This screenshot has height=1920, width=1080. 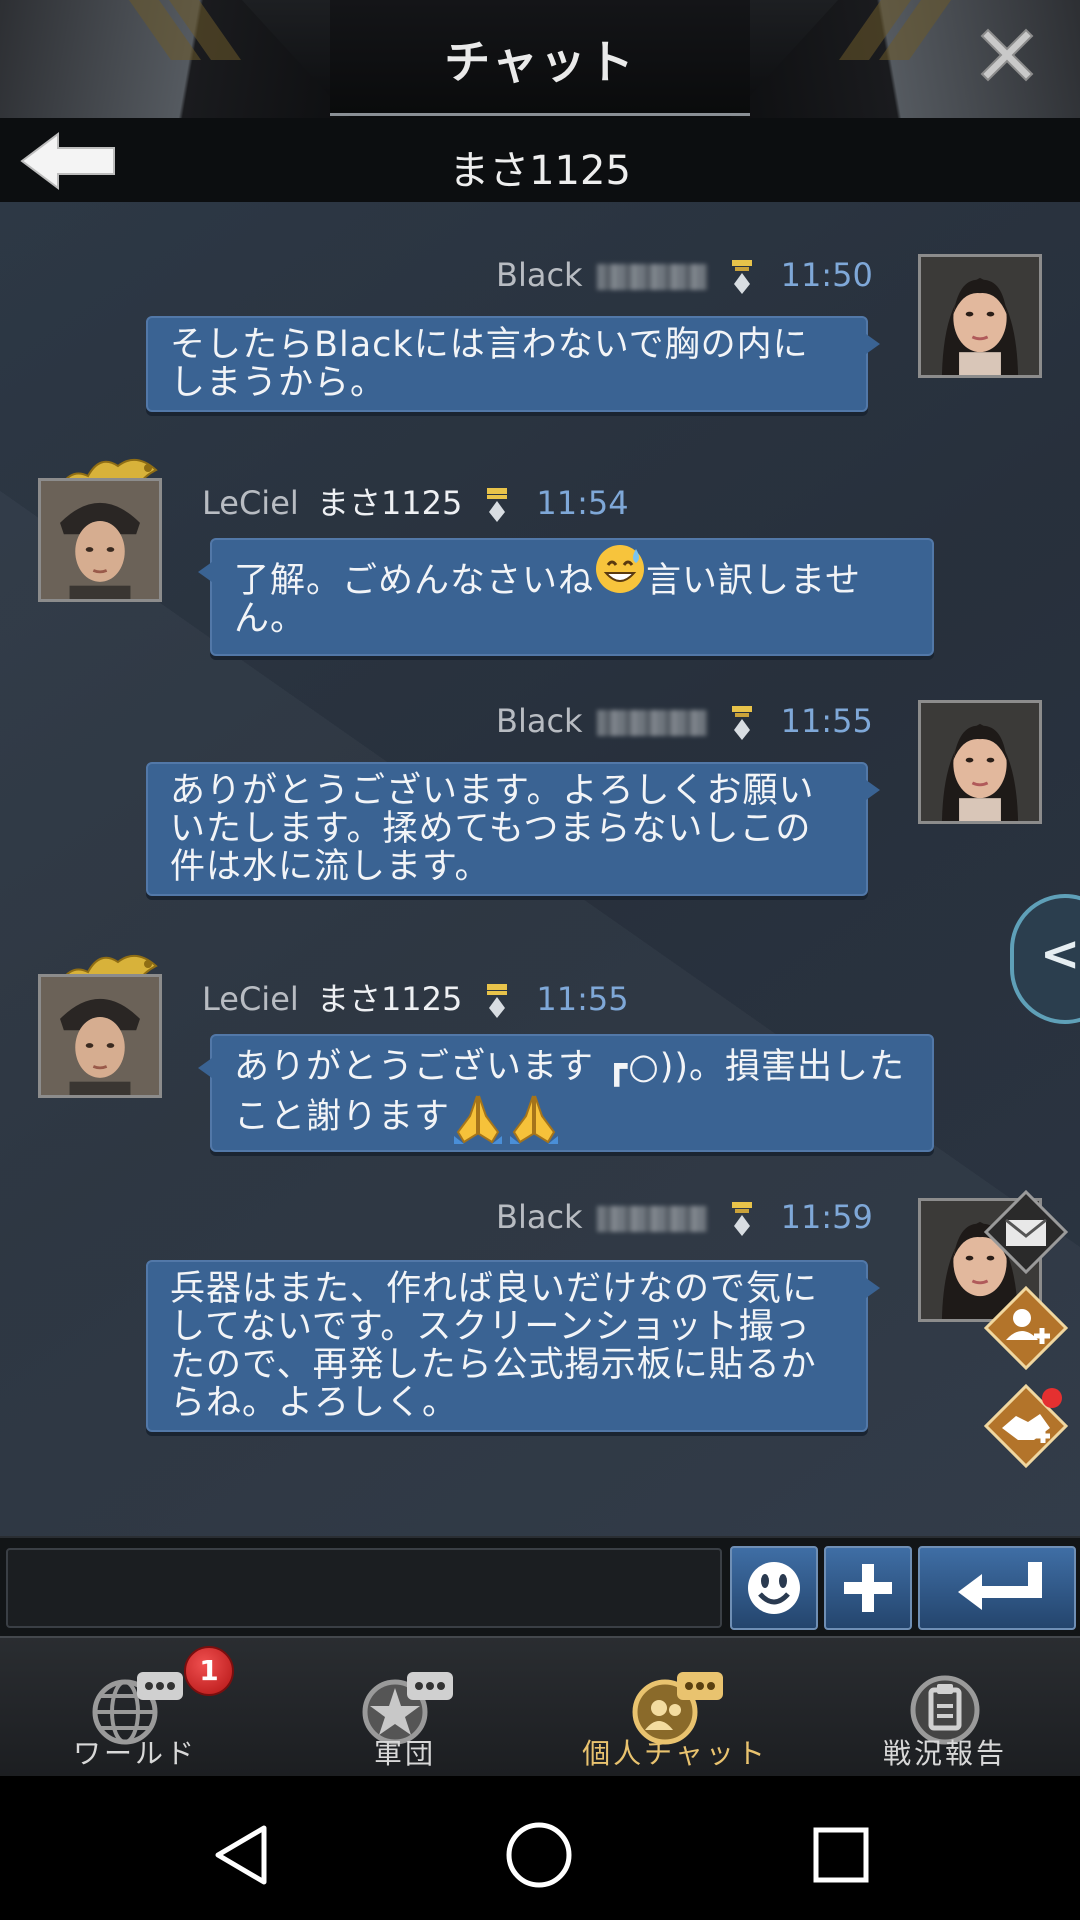 What do you see at coordinates (675, 1753) in the screenshot?
I see `tab-label: 個人チャット` at bounding box center [675, 1753].